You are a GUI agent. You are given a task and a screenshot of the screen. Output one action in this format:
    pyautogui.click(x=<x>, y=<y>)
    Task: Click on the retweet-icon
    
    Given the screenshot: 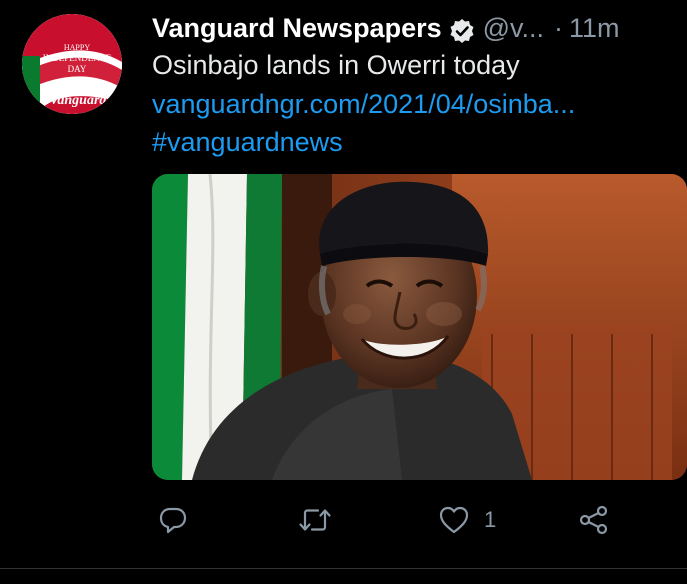 What is the action you would take?
    pyautogui.click(x=315, y=520)
    